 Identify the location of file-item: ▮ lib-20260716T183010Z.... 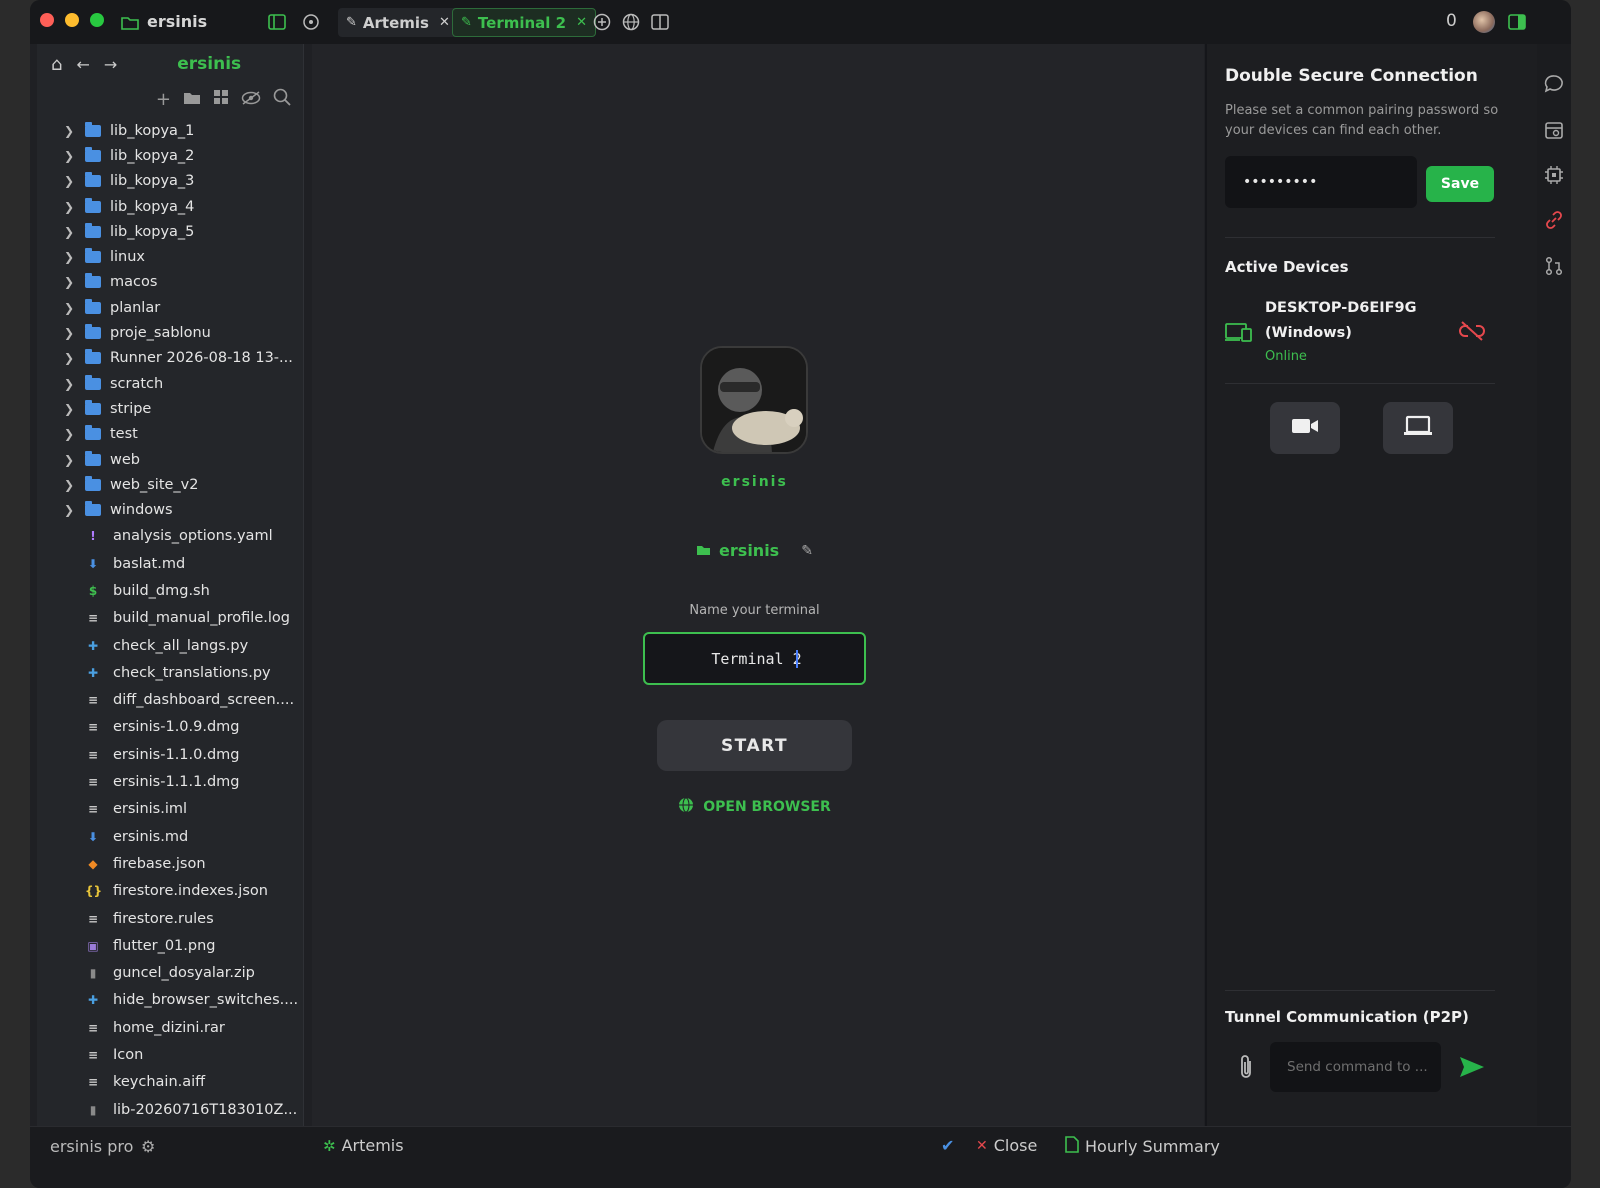
(170, 1109).